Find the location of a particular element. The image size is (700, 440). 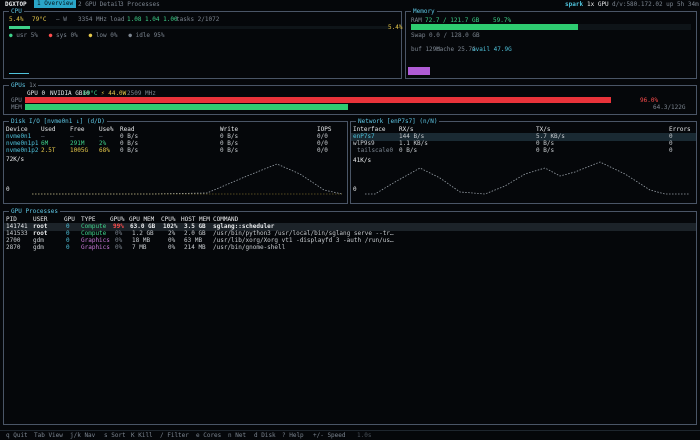

proc-gpu-pct: 0% is located at coordinates (119, 247).